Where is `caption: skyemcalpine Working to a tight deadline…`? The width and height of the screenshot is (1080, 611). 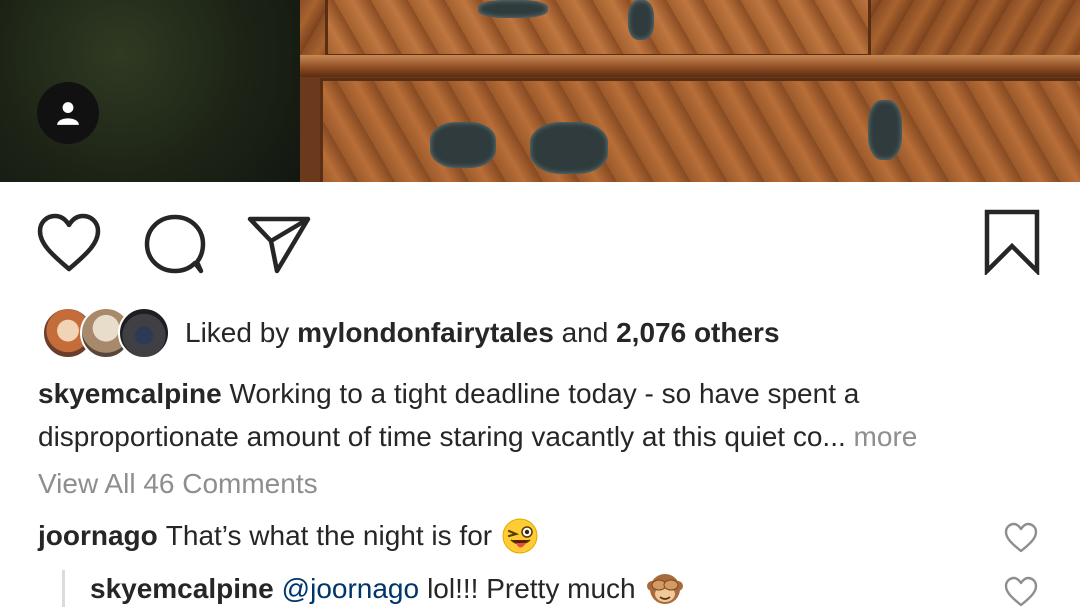
caption: skyemcalpine Working to a tight deadline… is located at coordinates (543, 415).